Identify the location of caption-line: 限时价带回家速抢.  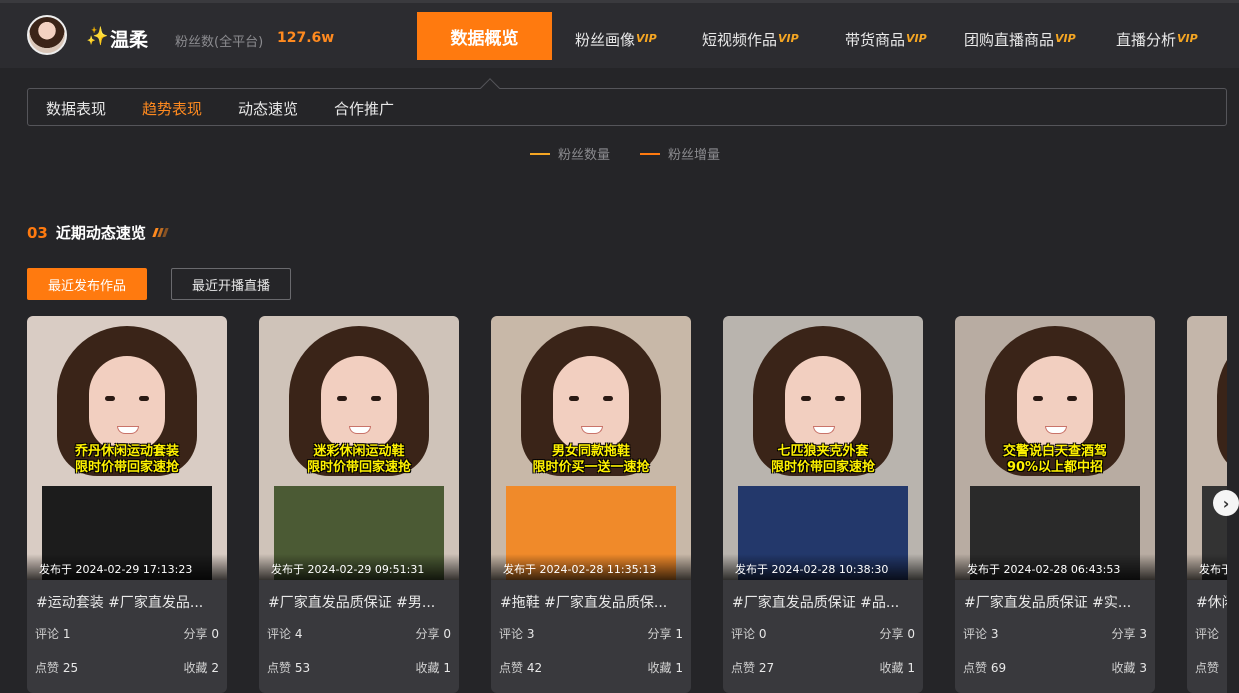
(358, 467).